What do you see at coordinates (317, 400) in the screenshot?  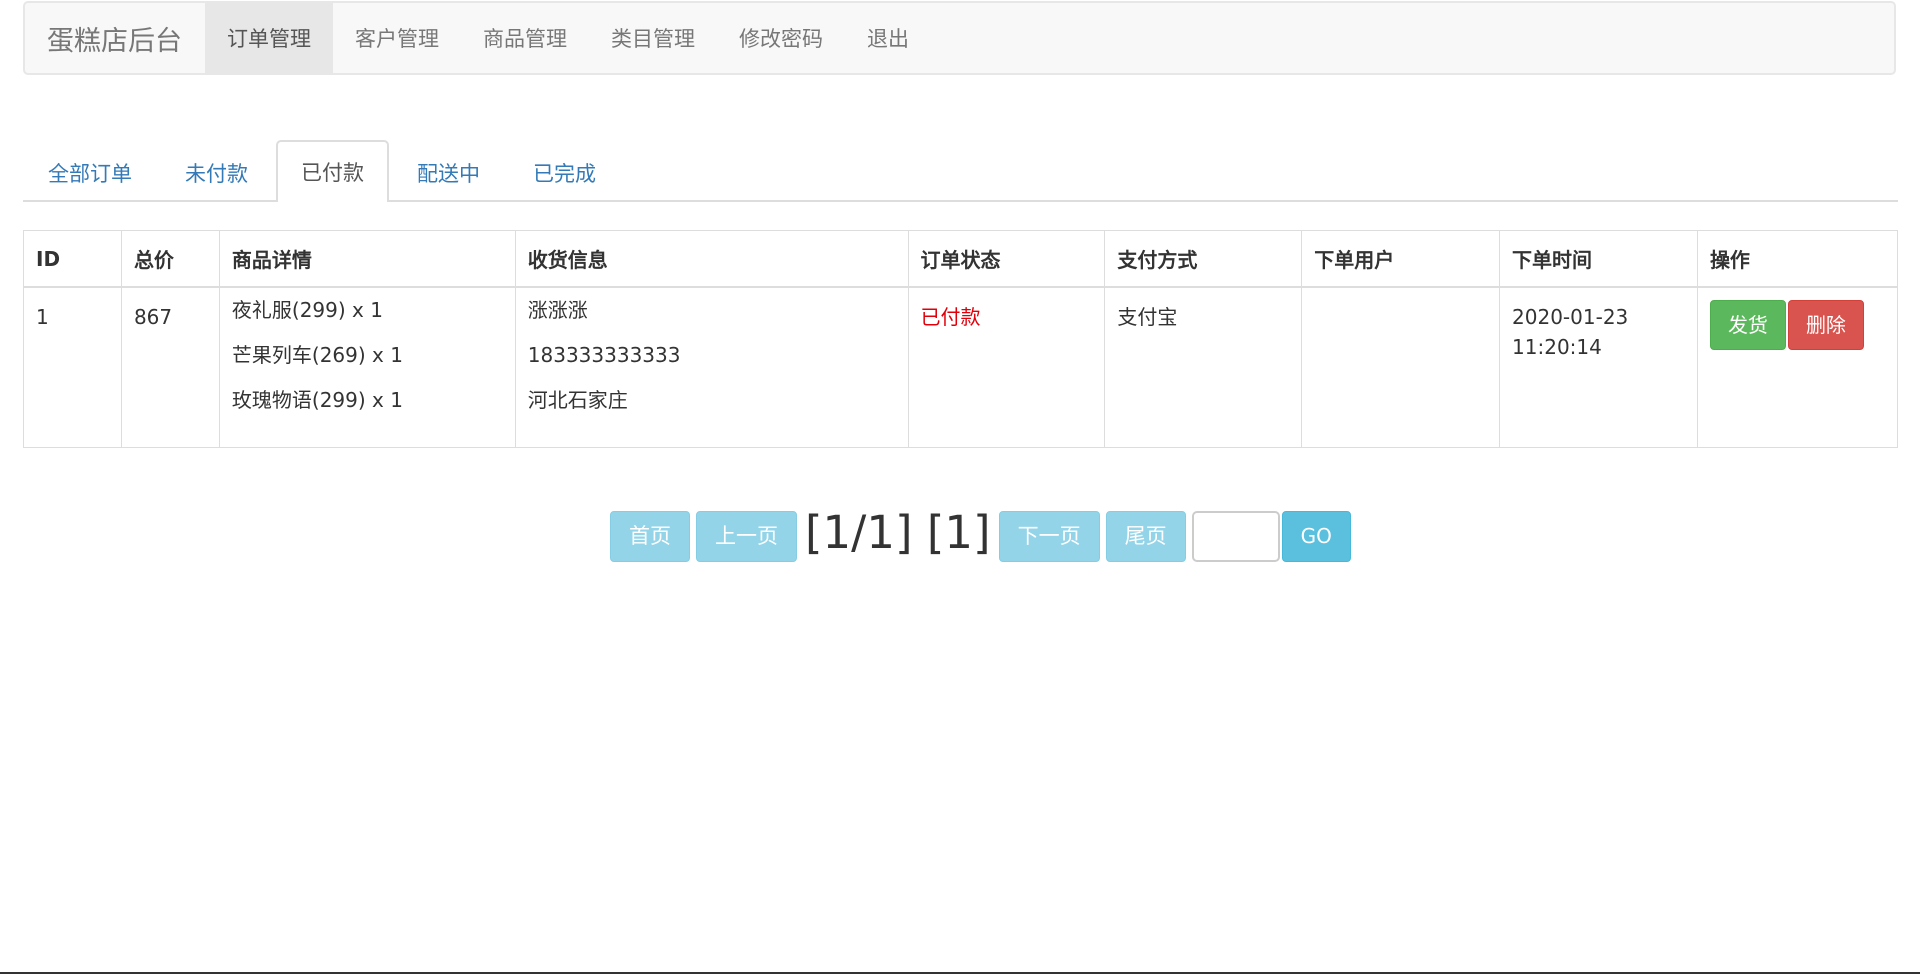 I see `order-item: 玫瑰物语(299) x 1` at bounding box center [317, 400].